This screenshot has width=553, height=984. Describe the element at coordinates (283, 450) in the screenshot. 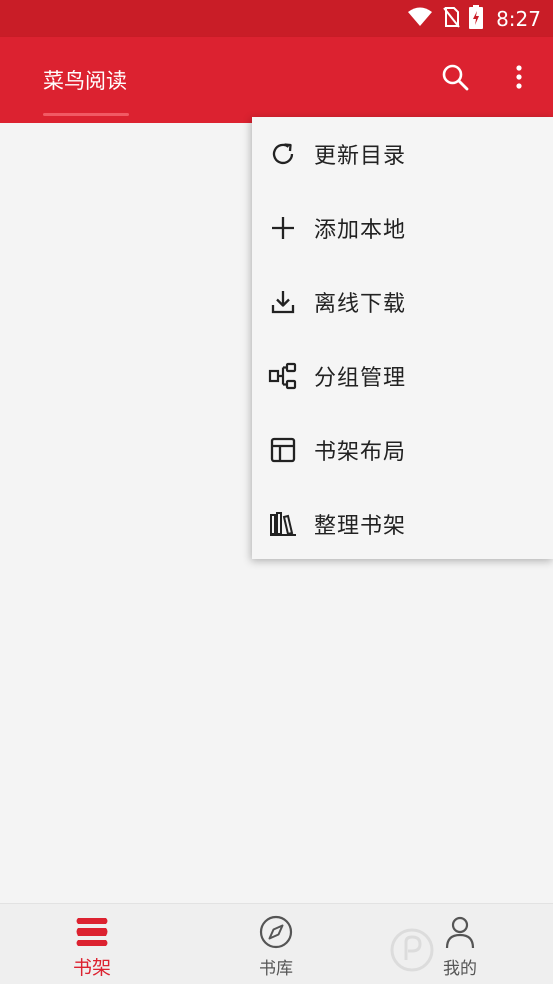

I see `layout-icon` at that location.